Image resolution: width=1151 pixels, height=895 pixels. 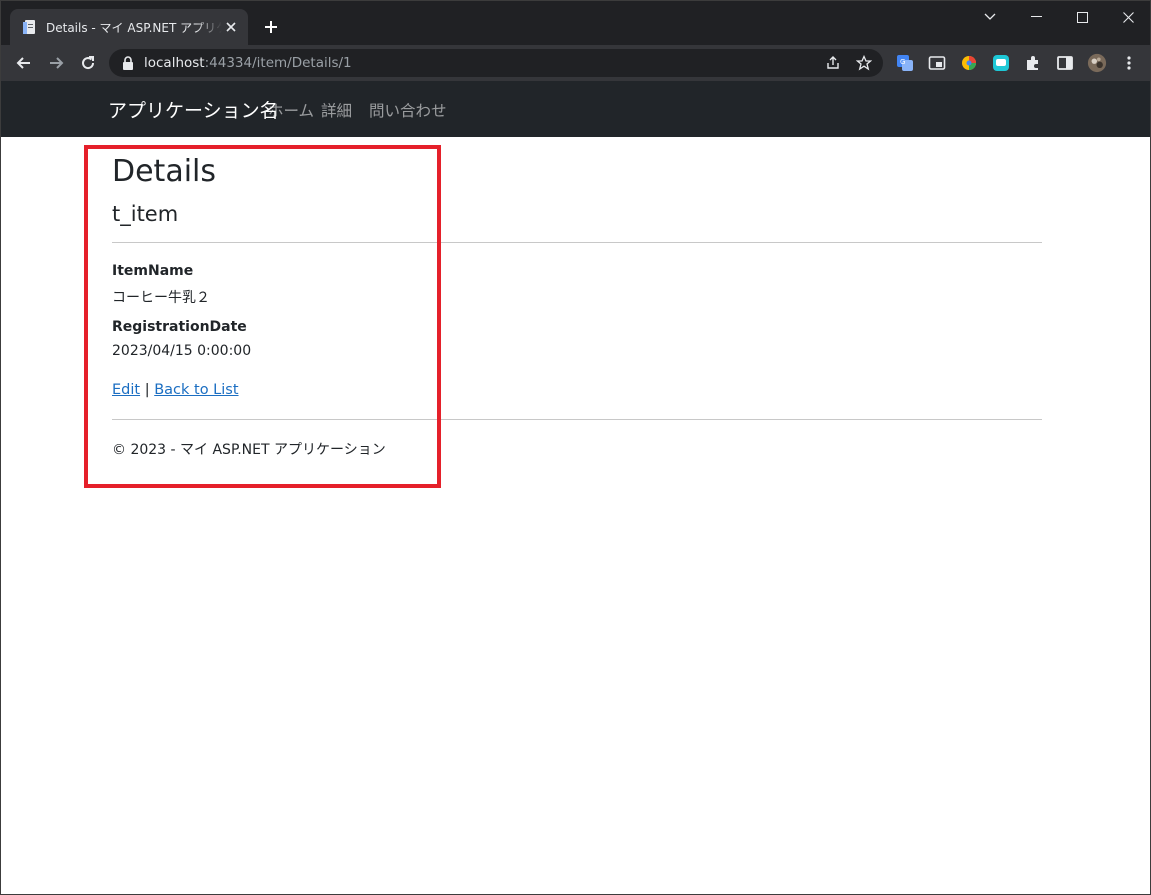 I want to click on field-value-registrationdate: 2023/04/15 0:00:00, so click(x=182, y=351).